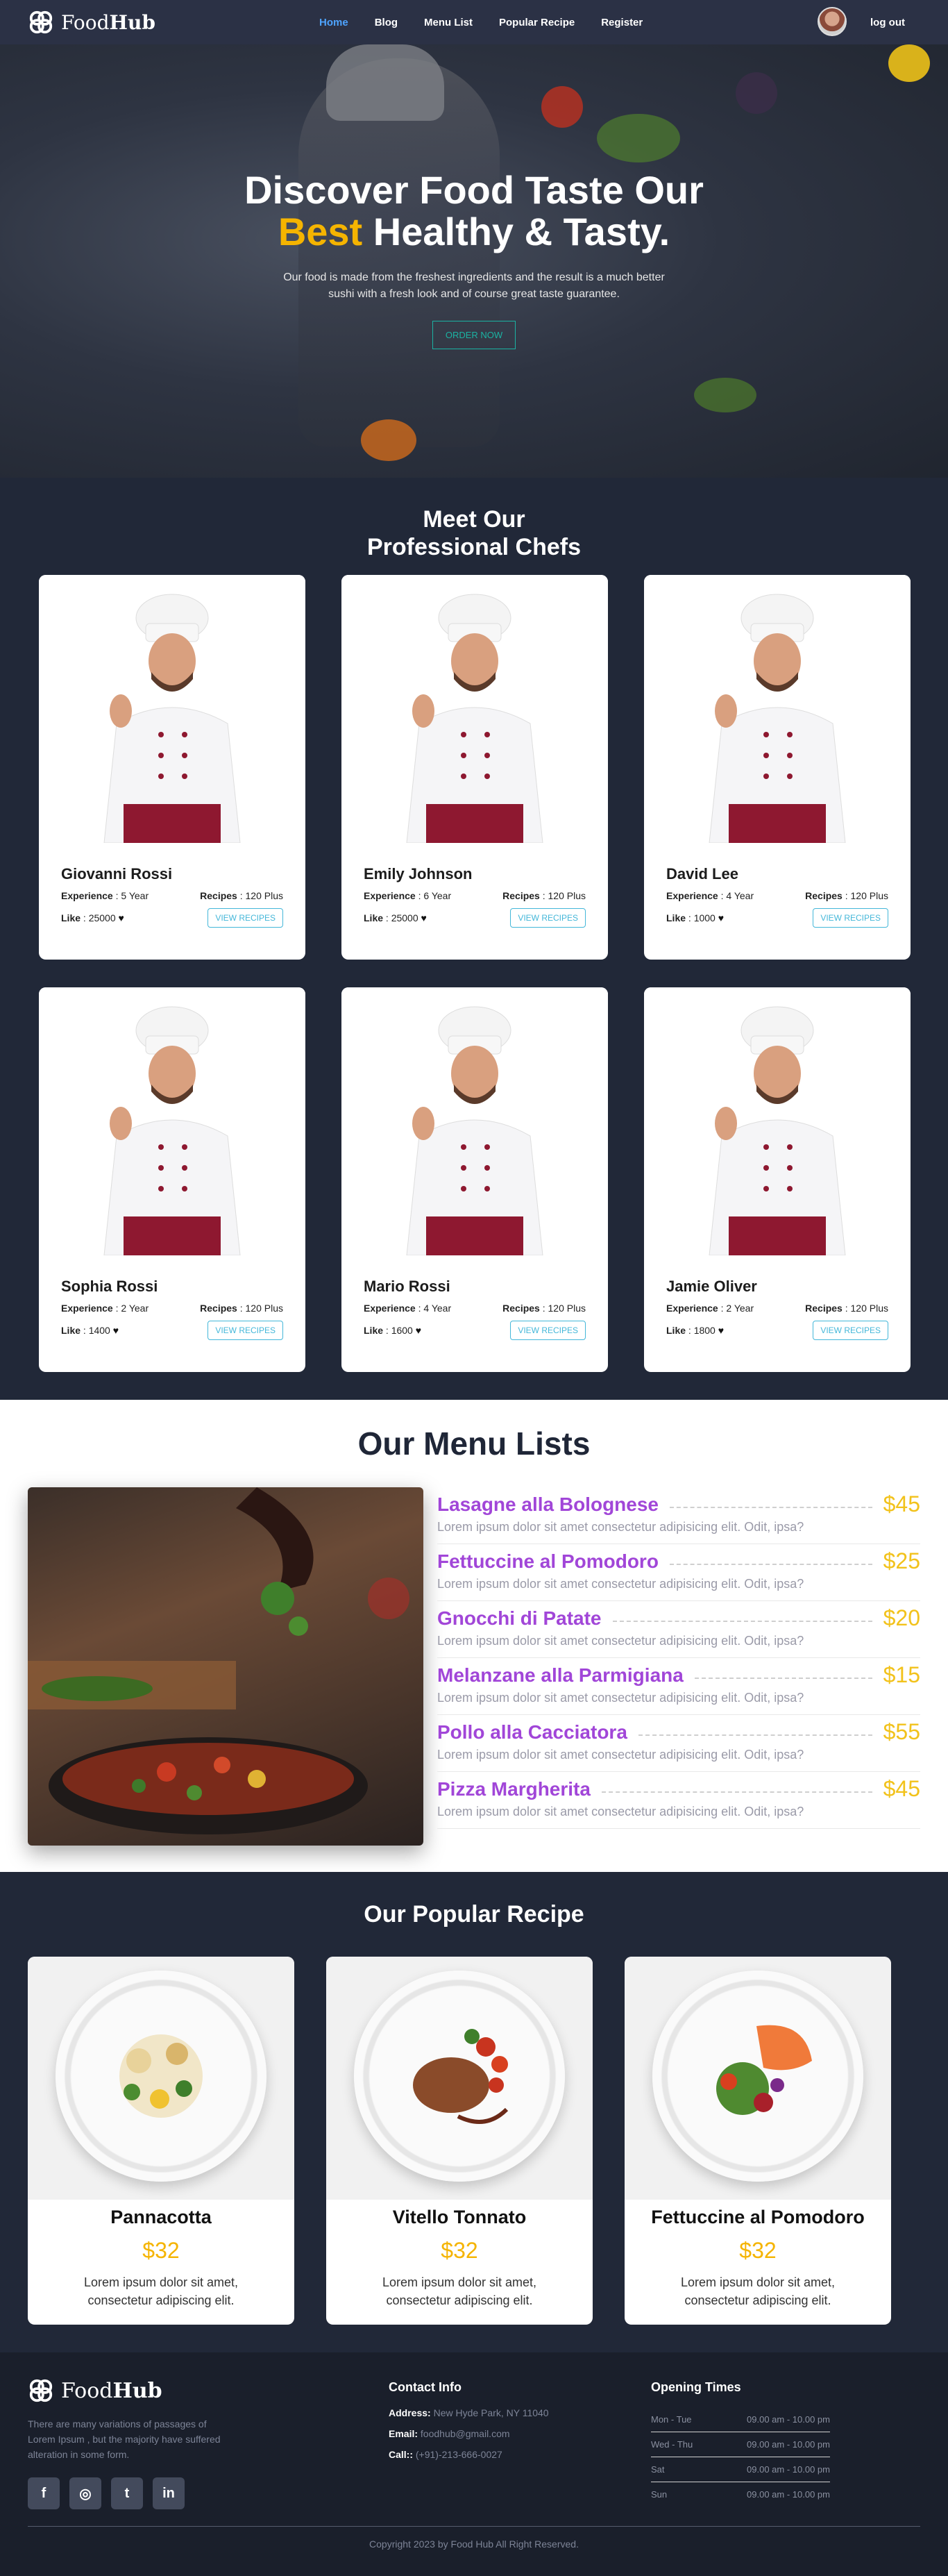 The width and height of the screenshot is (948, 2576). What do you see at coordinates (758, 2217) in the screenshot?
I see `recipe-name: Fettuccine al Pomodoro` at bounding box center [758, 2217].